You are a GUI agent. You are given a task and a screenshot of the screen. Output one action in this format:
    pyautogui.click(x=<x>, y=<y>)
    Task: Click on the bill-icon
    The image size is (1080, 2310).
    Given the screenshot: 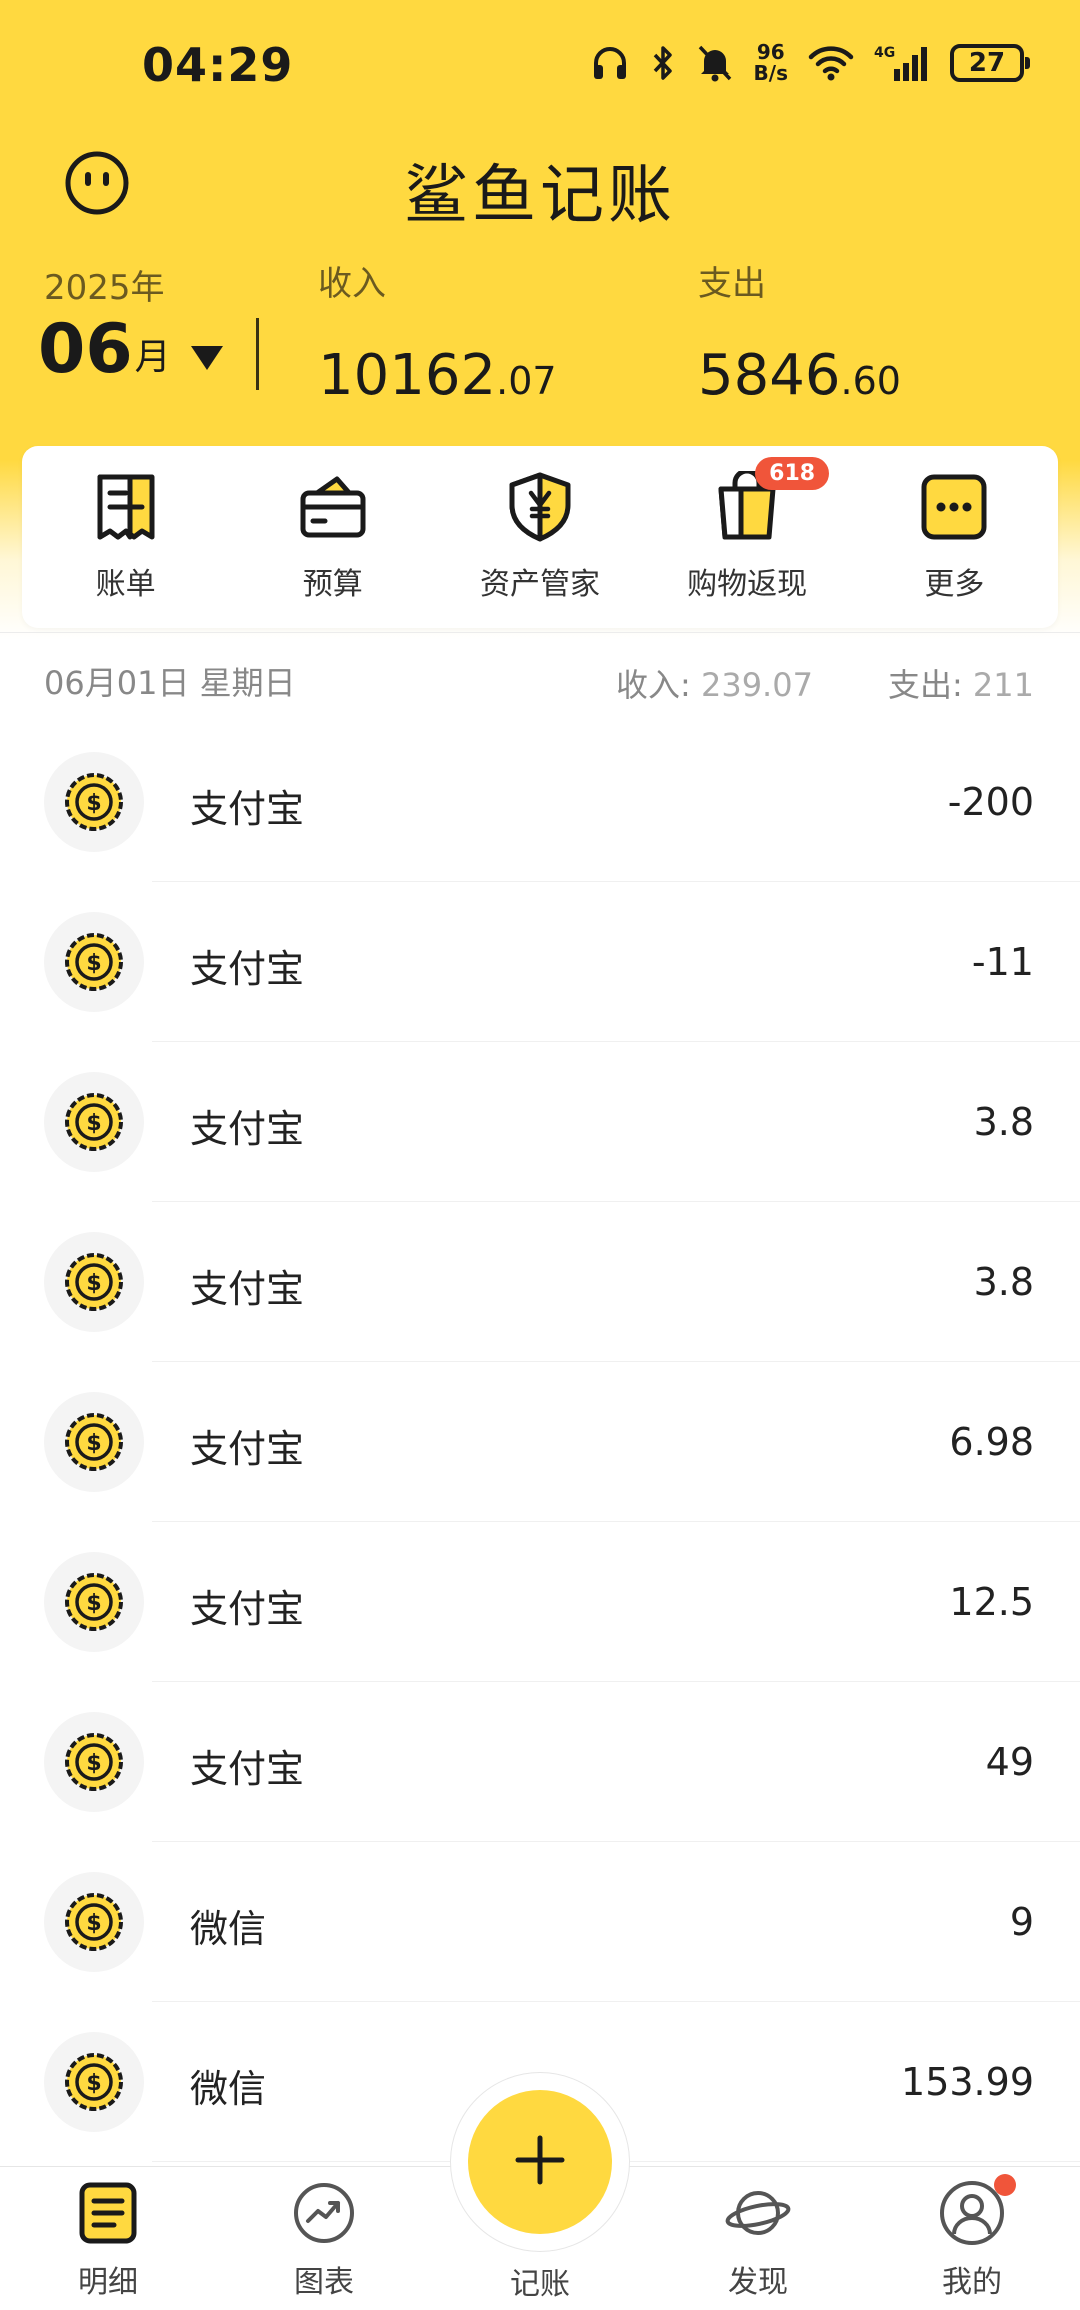 What is the action you would take?
    pyautogui.click(x=126, y=507)
    